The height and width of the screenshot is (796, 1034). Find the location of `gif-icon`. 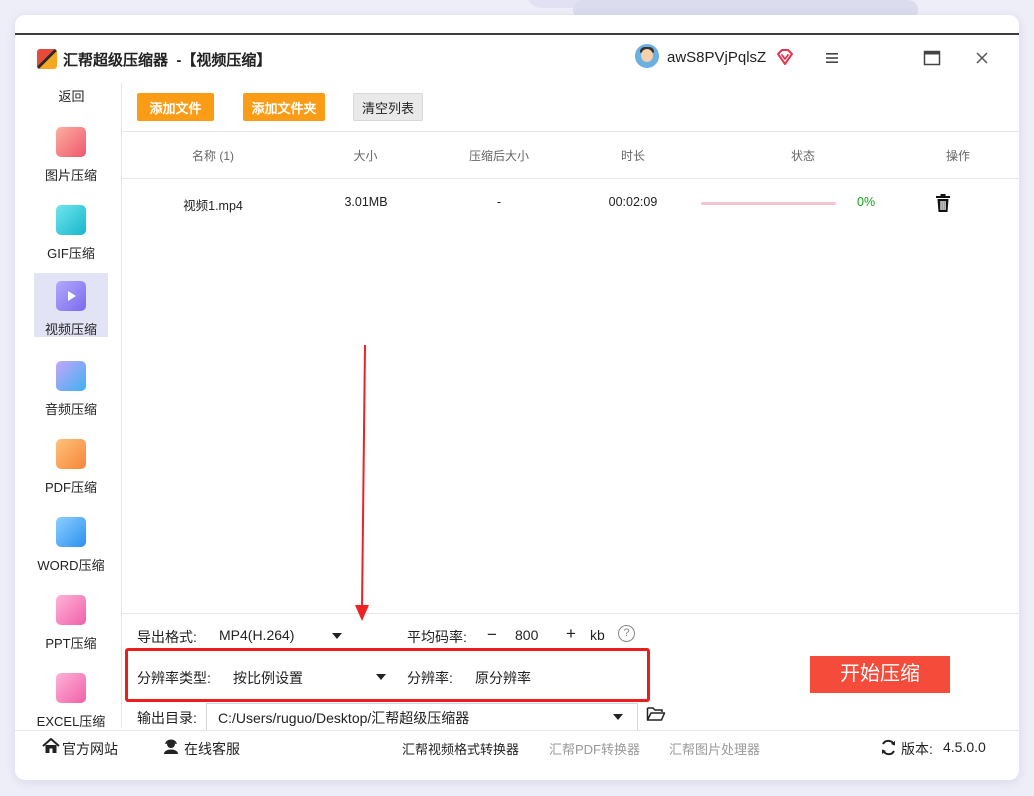

gif-icon is located at coordinates (71, 220).